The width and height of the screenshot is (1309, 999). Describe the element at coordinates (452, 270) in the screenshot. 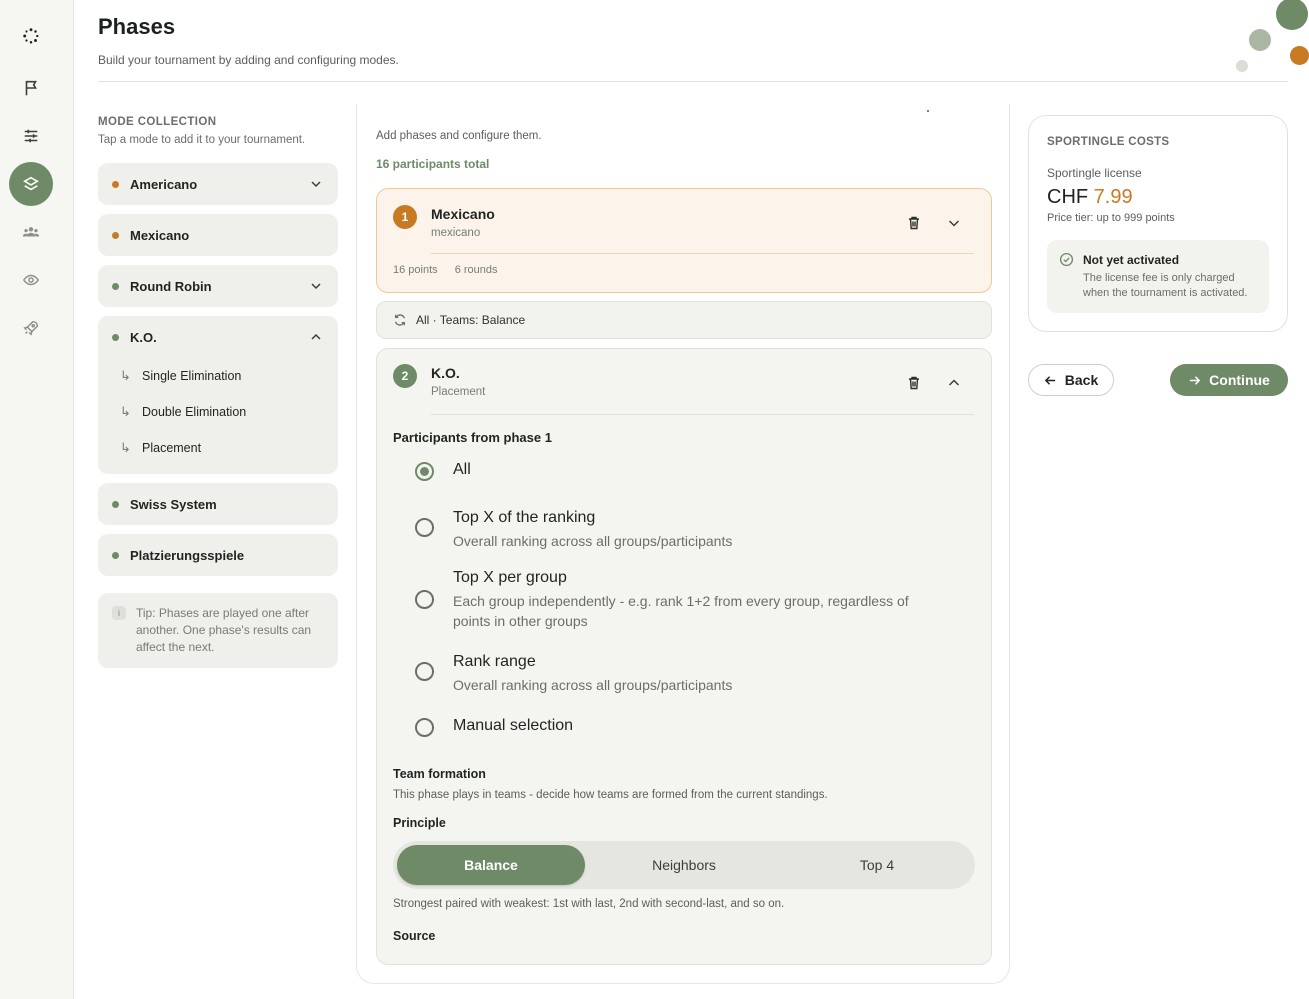

I see `phase-meta: 16 points 6 rounds` at that location.